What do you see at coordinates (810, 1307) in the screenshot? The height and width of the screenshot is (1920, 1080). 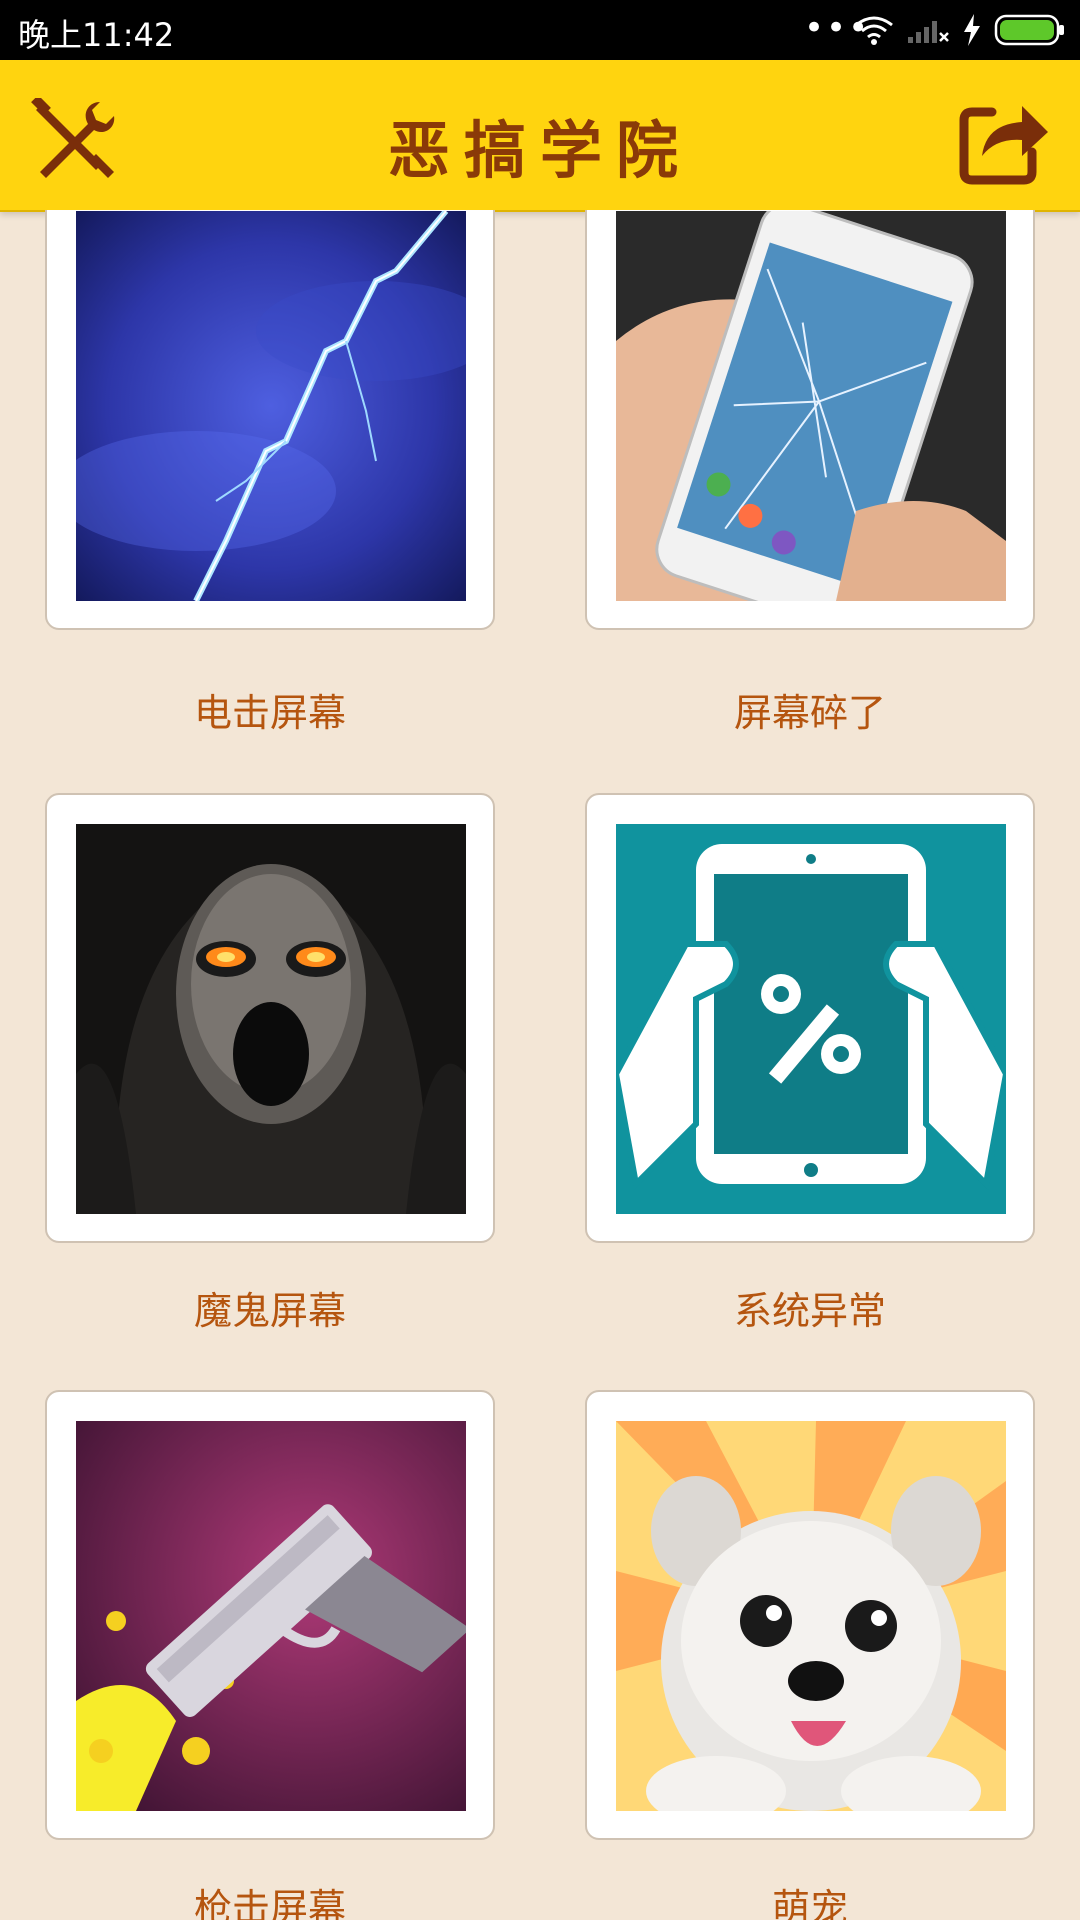 I see `grid-item-label: 系统异常` at bounding box center [810, 1307].